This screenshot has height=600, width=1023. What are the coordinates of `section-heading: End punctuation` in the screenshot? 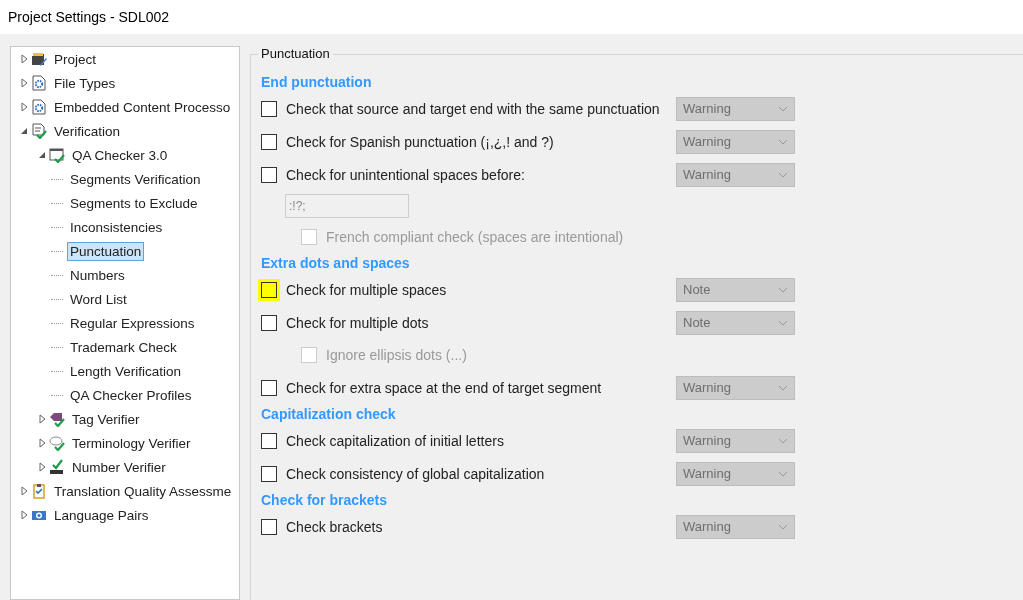 It's located at (316, 82).